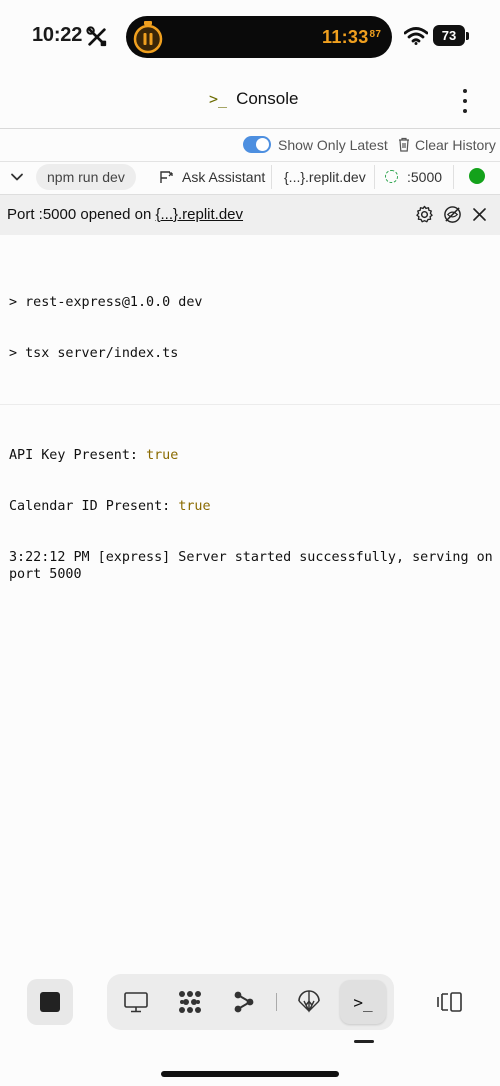 Image resolution: width=500 pixels, height=1086 pixels. I want to click on console-line: > rest-express@1.0.0 dev, so click(106, 302).